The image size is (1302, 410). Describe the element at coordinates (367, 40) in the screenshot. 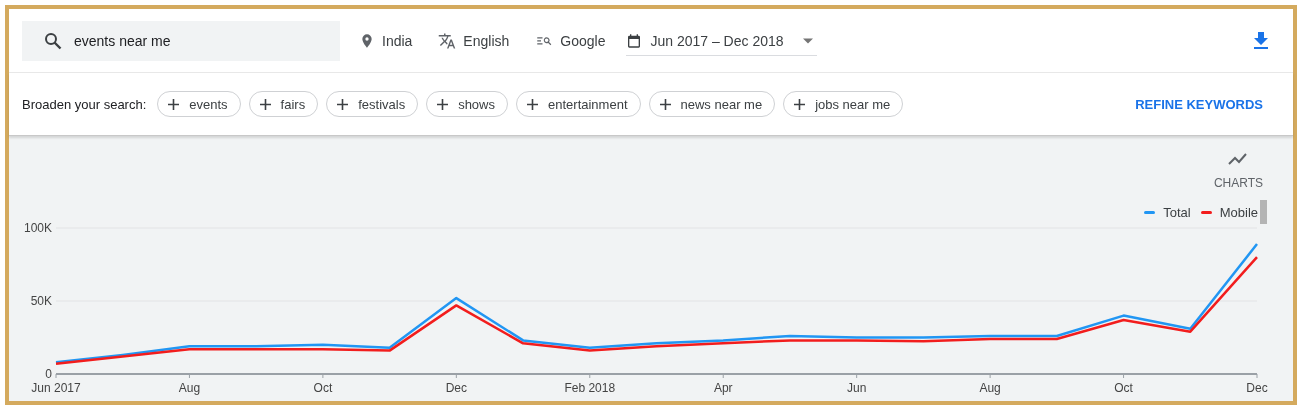

I see `pin-icon` at that location.